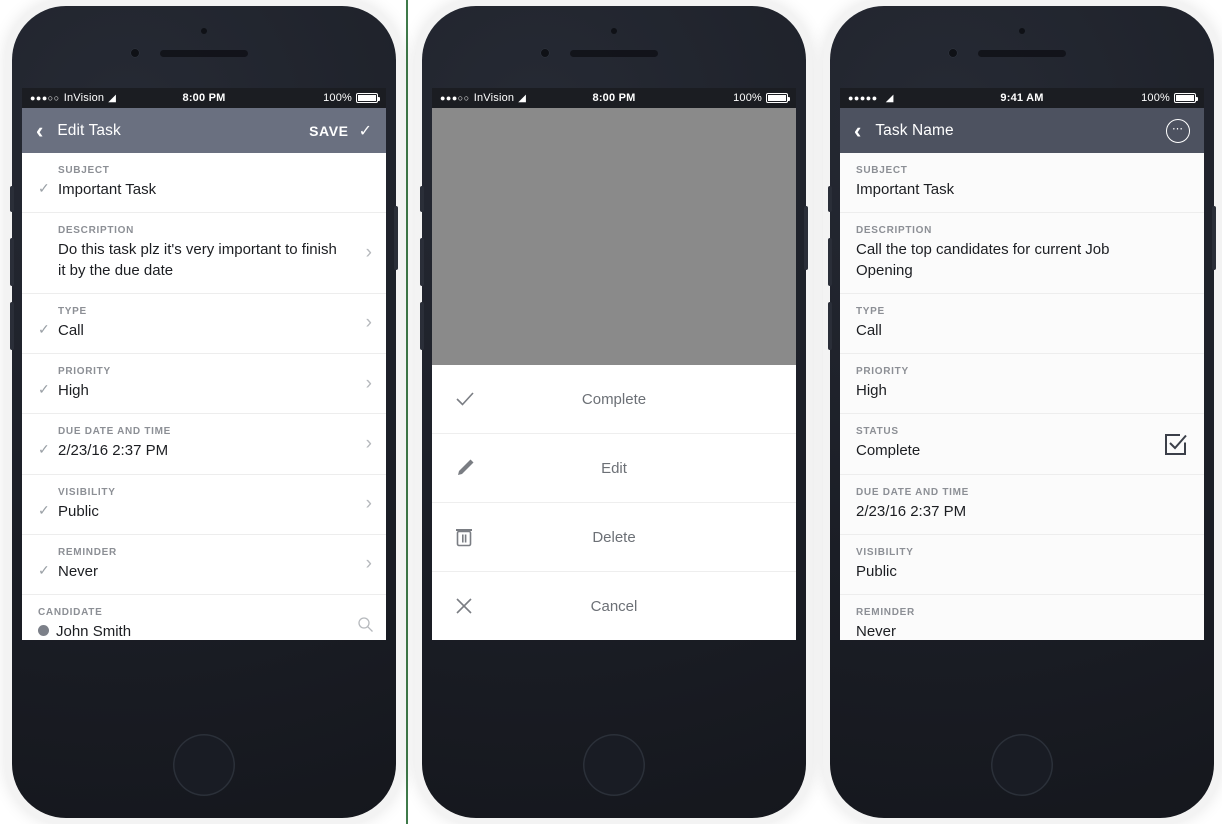 This screenshot has height=824, width=1222. I want to click on front-camera-icon, so click(545, 53).